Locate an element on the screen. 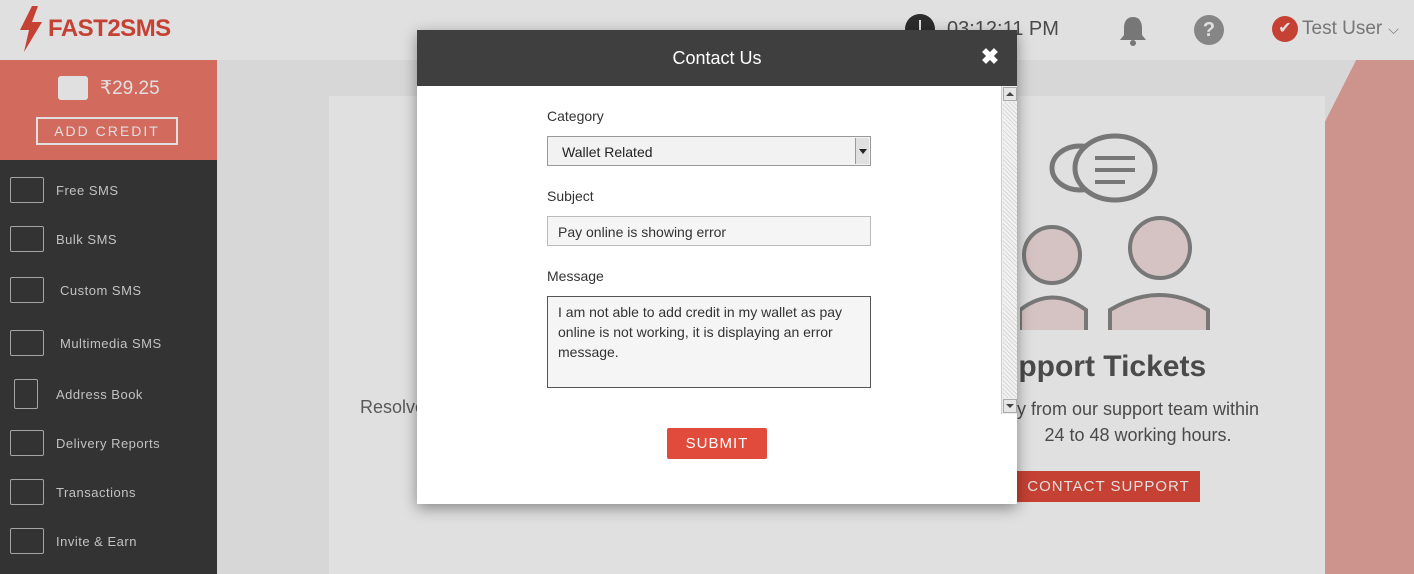 This screenshot has height=574, width=1414. submit-button: SUBMIT is located at coordinates (717, 443).